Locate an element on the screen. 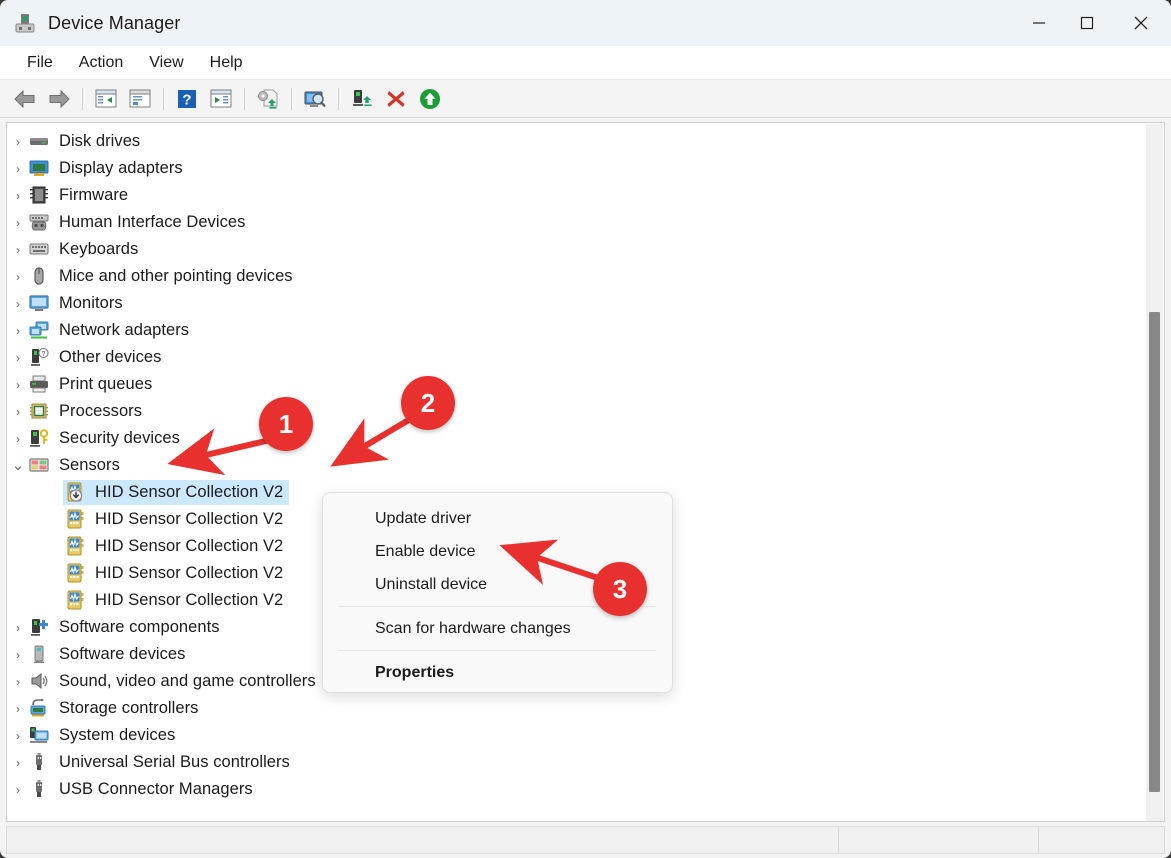 The image size is (1171, 858). tree-item: › Network adapters is located at coordinates (577, 330).